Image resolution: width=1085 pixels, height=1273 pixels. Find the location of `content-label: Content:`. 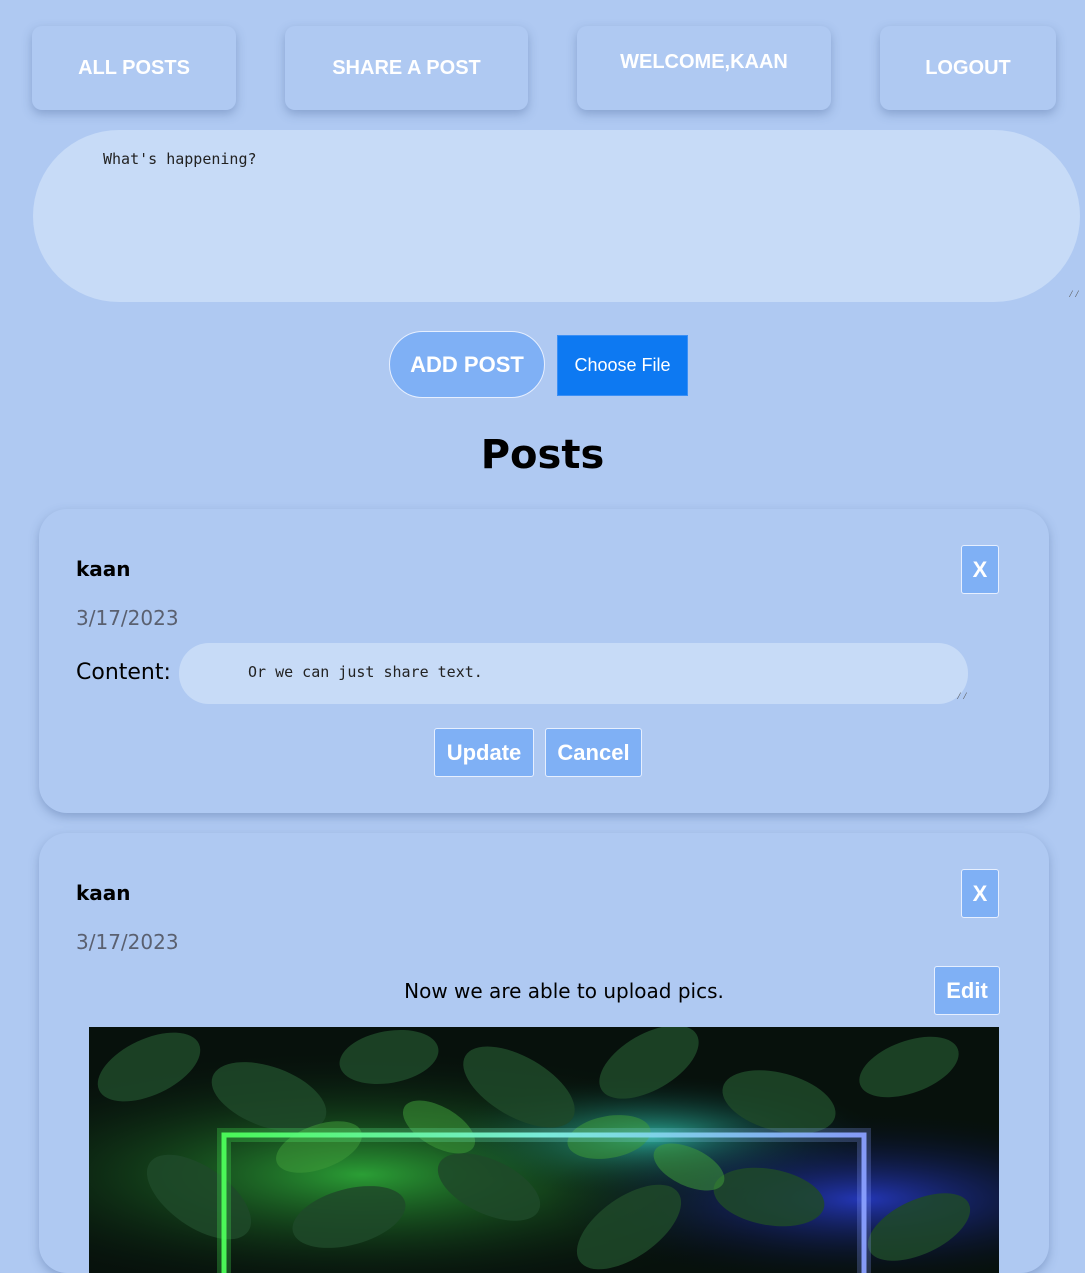

content-label: Content: is located at coordinates (123, 672).